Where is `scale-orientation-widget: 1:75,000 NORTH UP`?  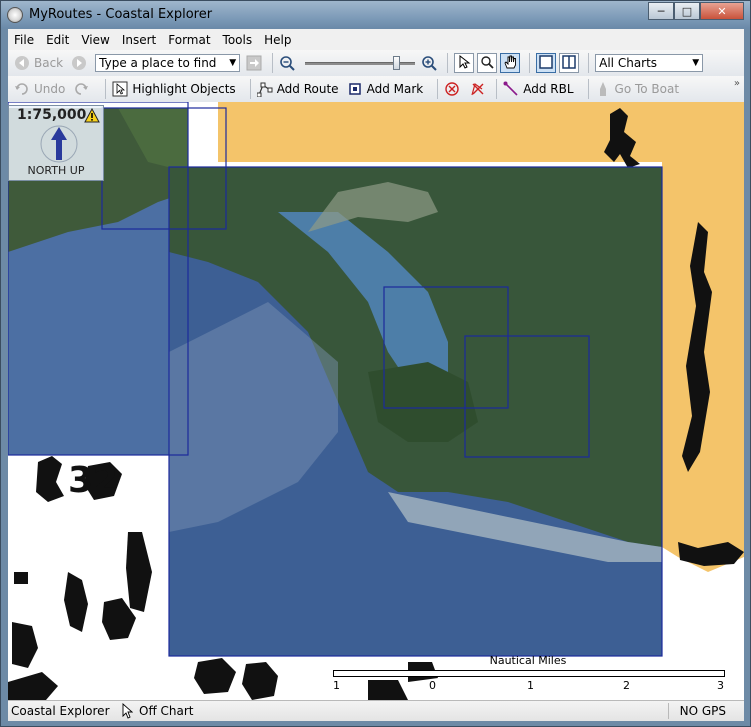 scale-orientation-widget: 1:75,000 NORTH UP is located at coordinates (56, 143).